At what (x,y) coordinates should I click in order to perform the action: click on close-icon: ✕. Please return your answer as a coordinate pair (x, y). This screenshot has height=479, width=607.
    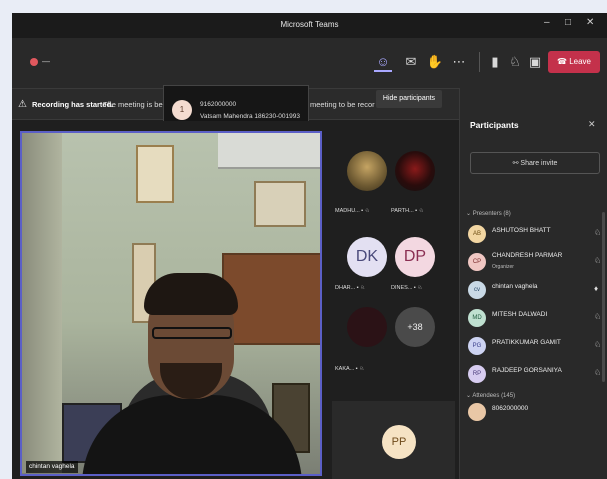
    Looking at the image, I should click on (590, 22).